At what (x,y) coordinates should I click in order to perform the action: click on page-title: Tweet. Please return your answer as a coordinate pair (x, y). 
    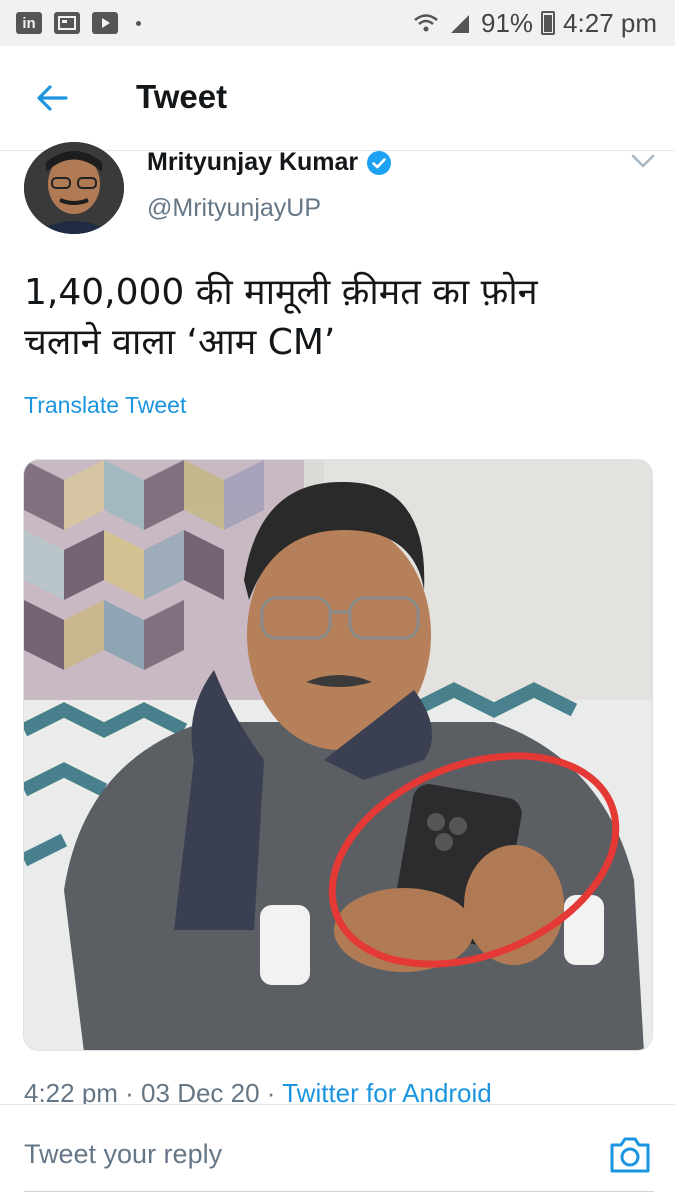
    Looking at the image, I should click on (182, 96).